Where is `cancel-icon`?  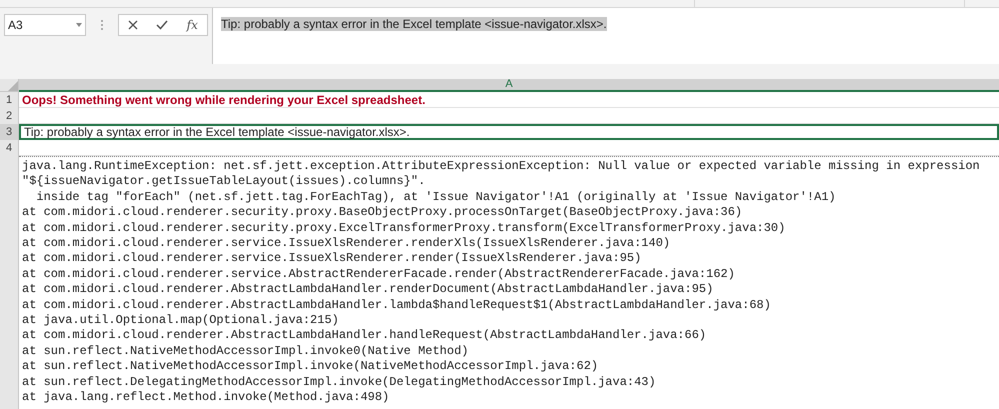 cancel-icon is located at coordinates (133, 25).